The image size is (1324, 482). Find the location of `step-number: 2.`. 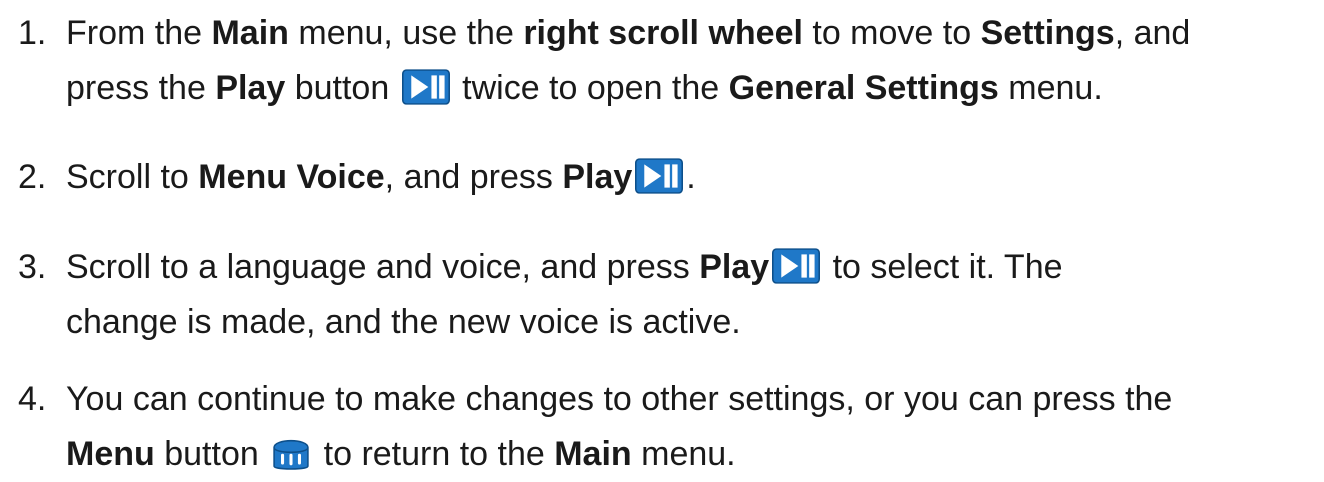

step-number: 2. is located at coordinates (32, 177).